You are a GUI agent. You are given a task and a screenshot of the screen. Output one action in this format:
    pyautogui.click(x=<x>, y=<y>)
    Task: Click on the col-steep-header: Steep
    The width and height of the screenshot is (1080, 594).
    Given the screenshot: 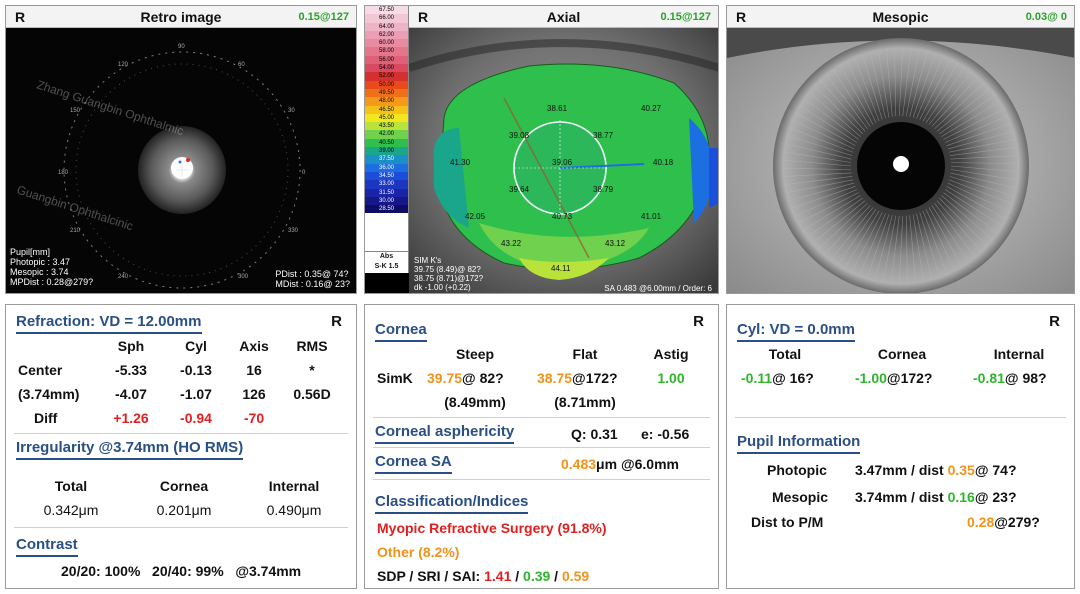 What is the action you would take?
    pyautogui.click(x=475, y=354)
    